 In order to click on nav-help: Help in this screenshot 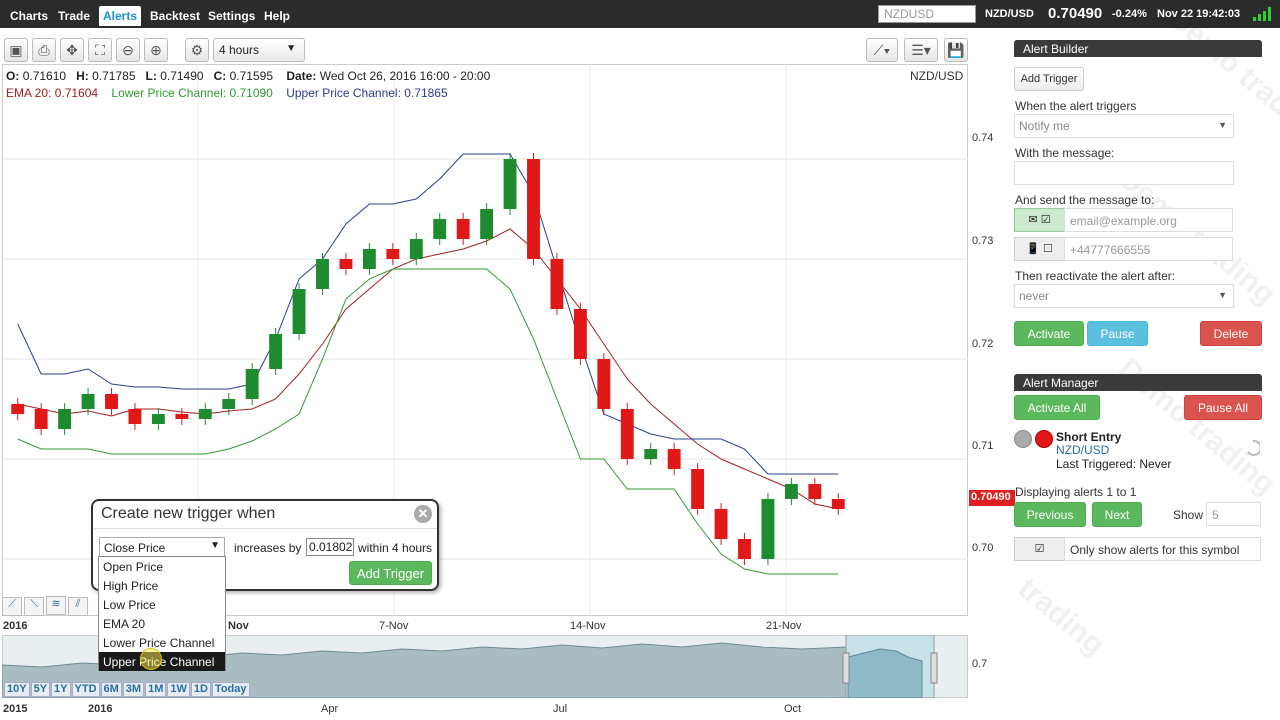, I will do `click(277, 16)`.